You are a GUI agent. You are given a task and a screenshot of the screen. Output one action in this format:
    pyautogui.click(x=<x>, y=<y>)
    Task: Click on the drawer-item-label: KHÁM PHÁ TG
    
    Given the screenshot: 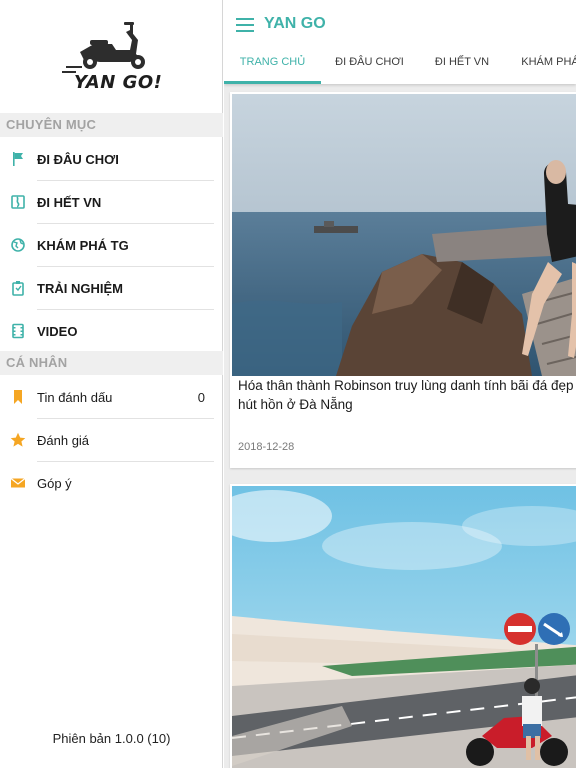 What is the action you would take?
    pyautogui.click(x=83, y=245)
    